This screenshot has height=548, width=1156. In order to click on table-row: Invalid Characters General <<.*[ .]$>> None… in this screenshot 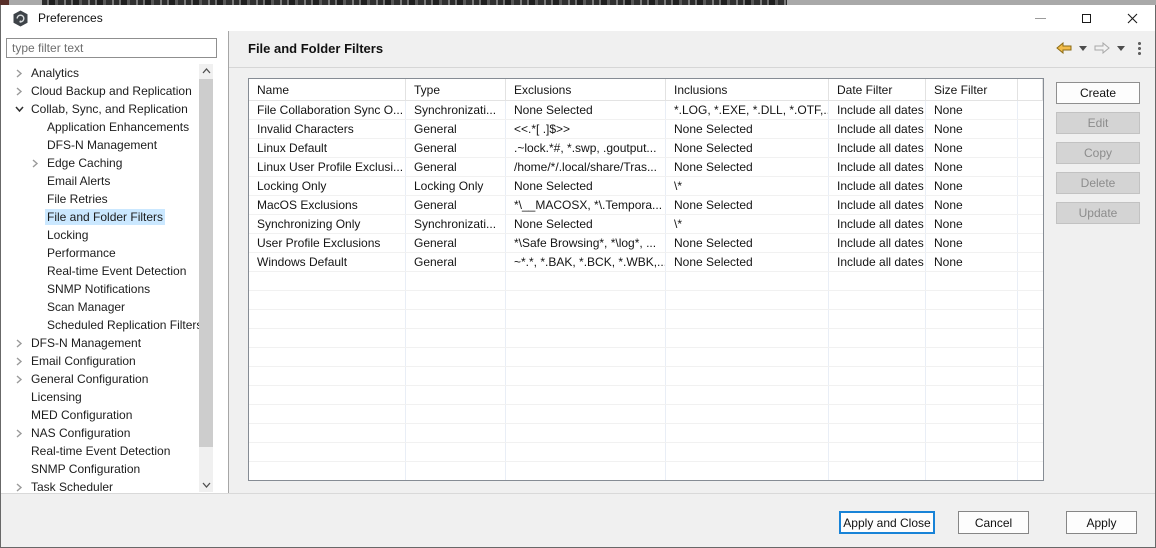, I will do `click(646, 129)`.